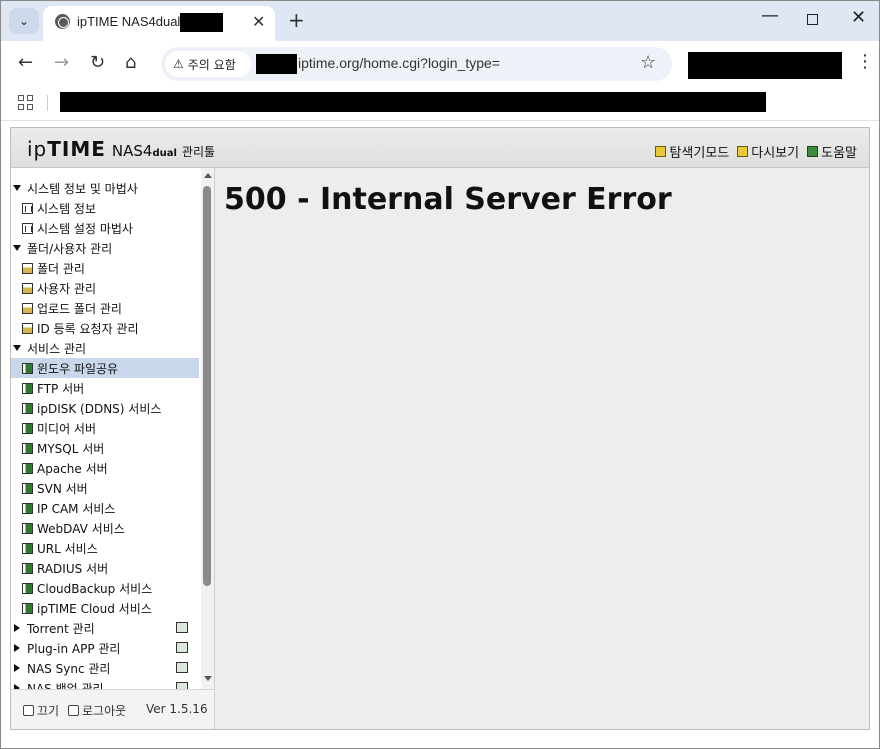 Image resolution: width=880 pixels, height=749 pixels. What do you see at coordinates (296, 20) in the screenshot?
I see `new-tab-icon: +` at bounding box center [296, 20].